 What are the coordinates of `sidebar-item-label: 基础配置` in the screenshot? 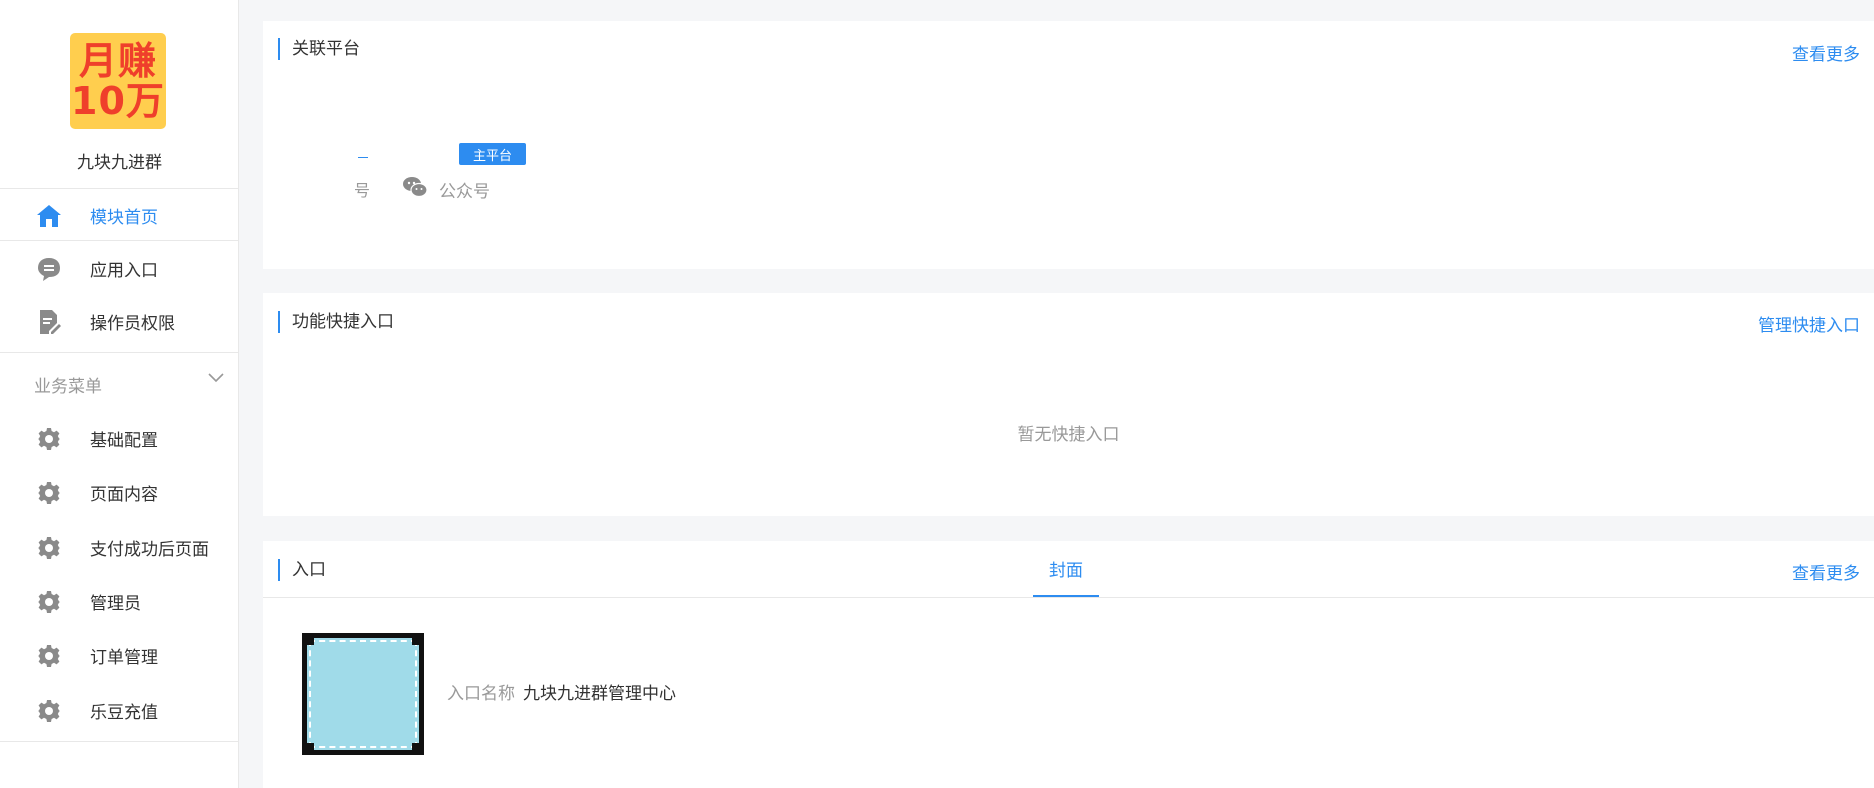 It's located at (124, 441).